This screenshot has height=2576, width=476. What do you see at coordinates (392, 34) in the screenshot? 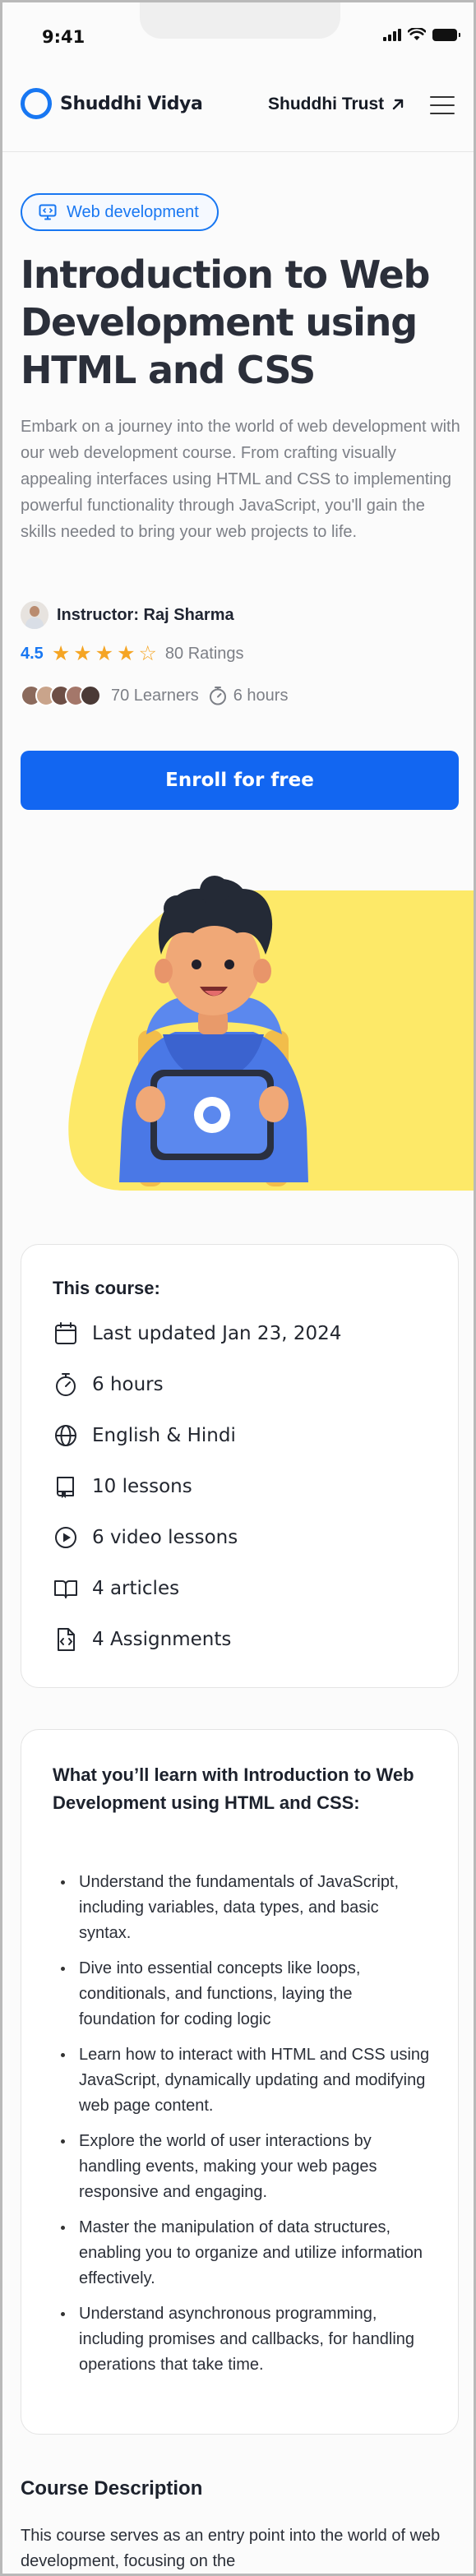
I see `signal-icon` at bounding box center [392, 34].